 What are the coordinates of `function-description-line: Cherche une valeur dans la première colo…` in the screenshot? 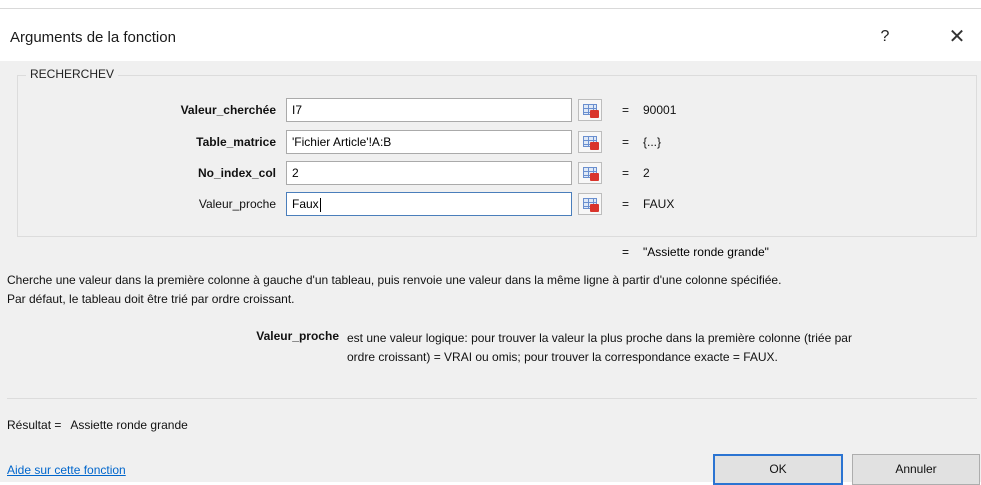 It's located at (394, 280).